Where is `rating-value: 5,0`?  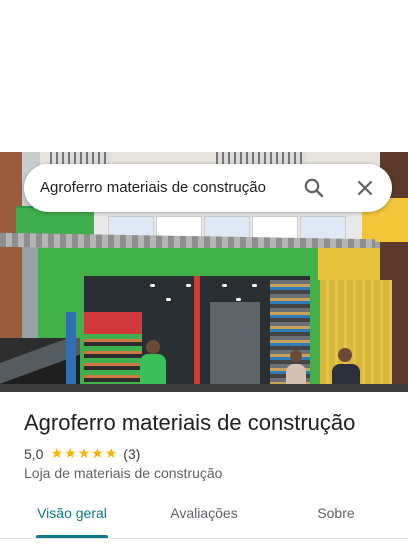 rating-value: 5,0 is located at coordinates (34, 454).